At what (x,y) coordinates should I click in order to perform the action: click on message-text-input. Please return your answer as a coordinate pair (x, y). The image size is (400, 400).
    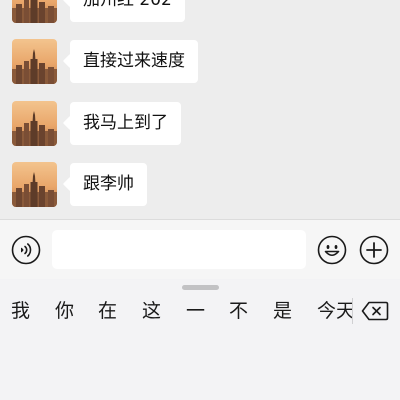
    Looking at the image, I should click on (179, 249).